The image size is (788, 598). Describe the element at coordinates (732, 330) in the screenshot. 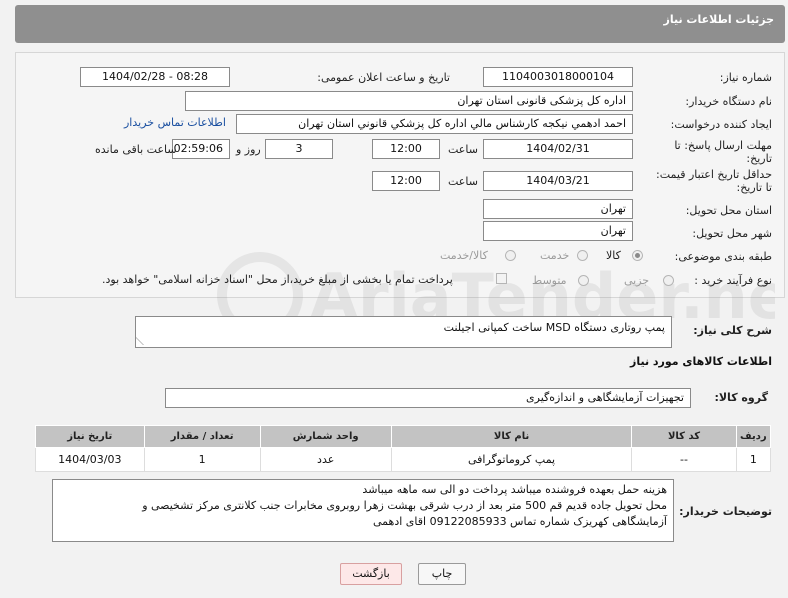

I see `summary-label: شرح کلی نیاز:` at that location.